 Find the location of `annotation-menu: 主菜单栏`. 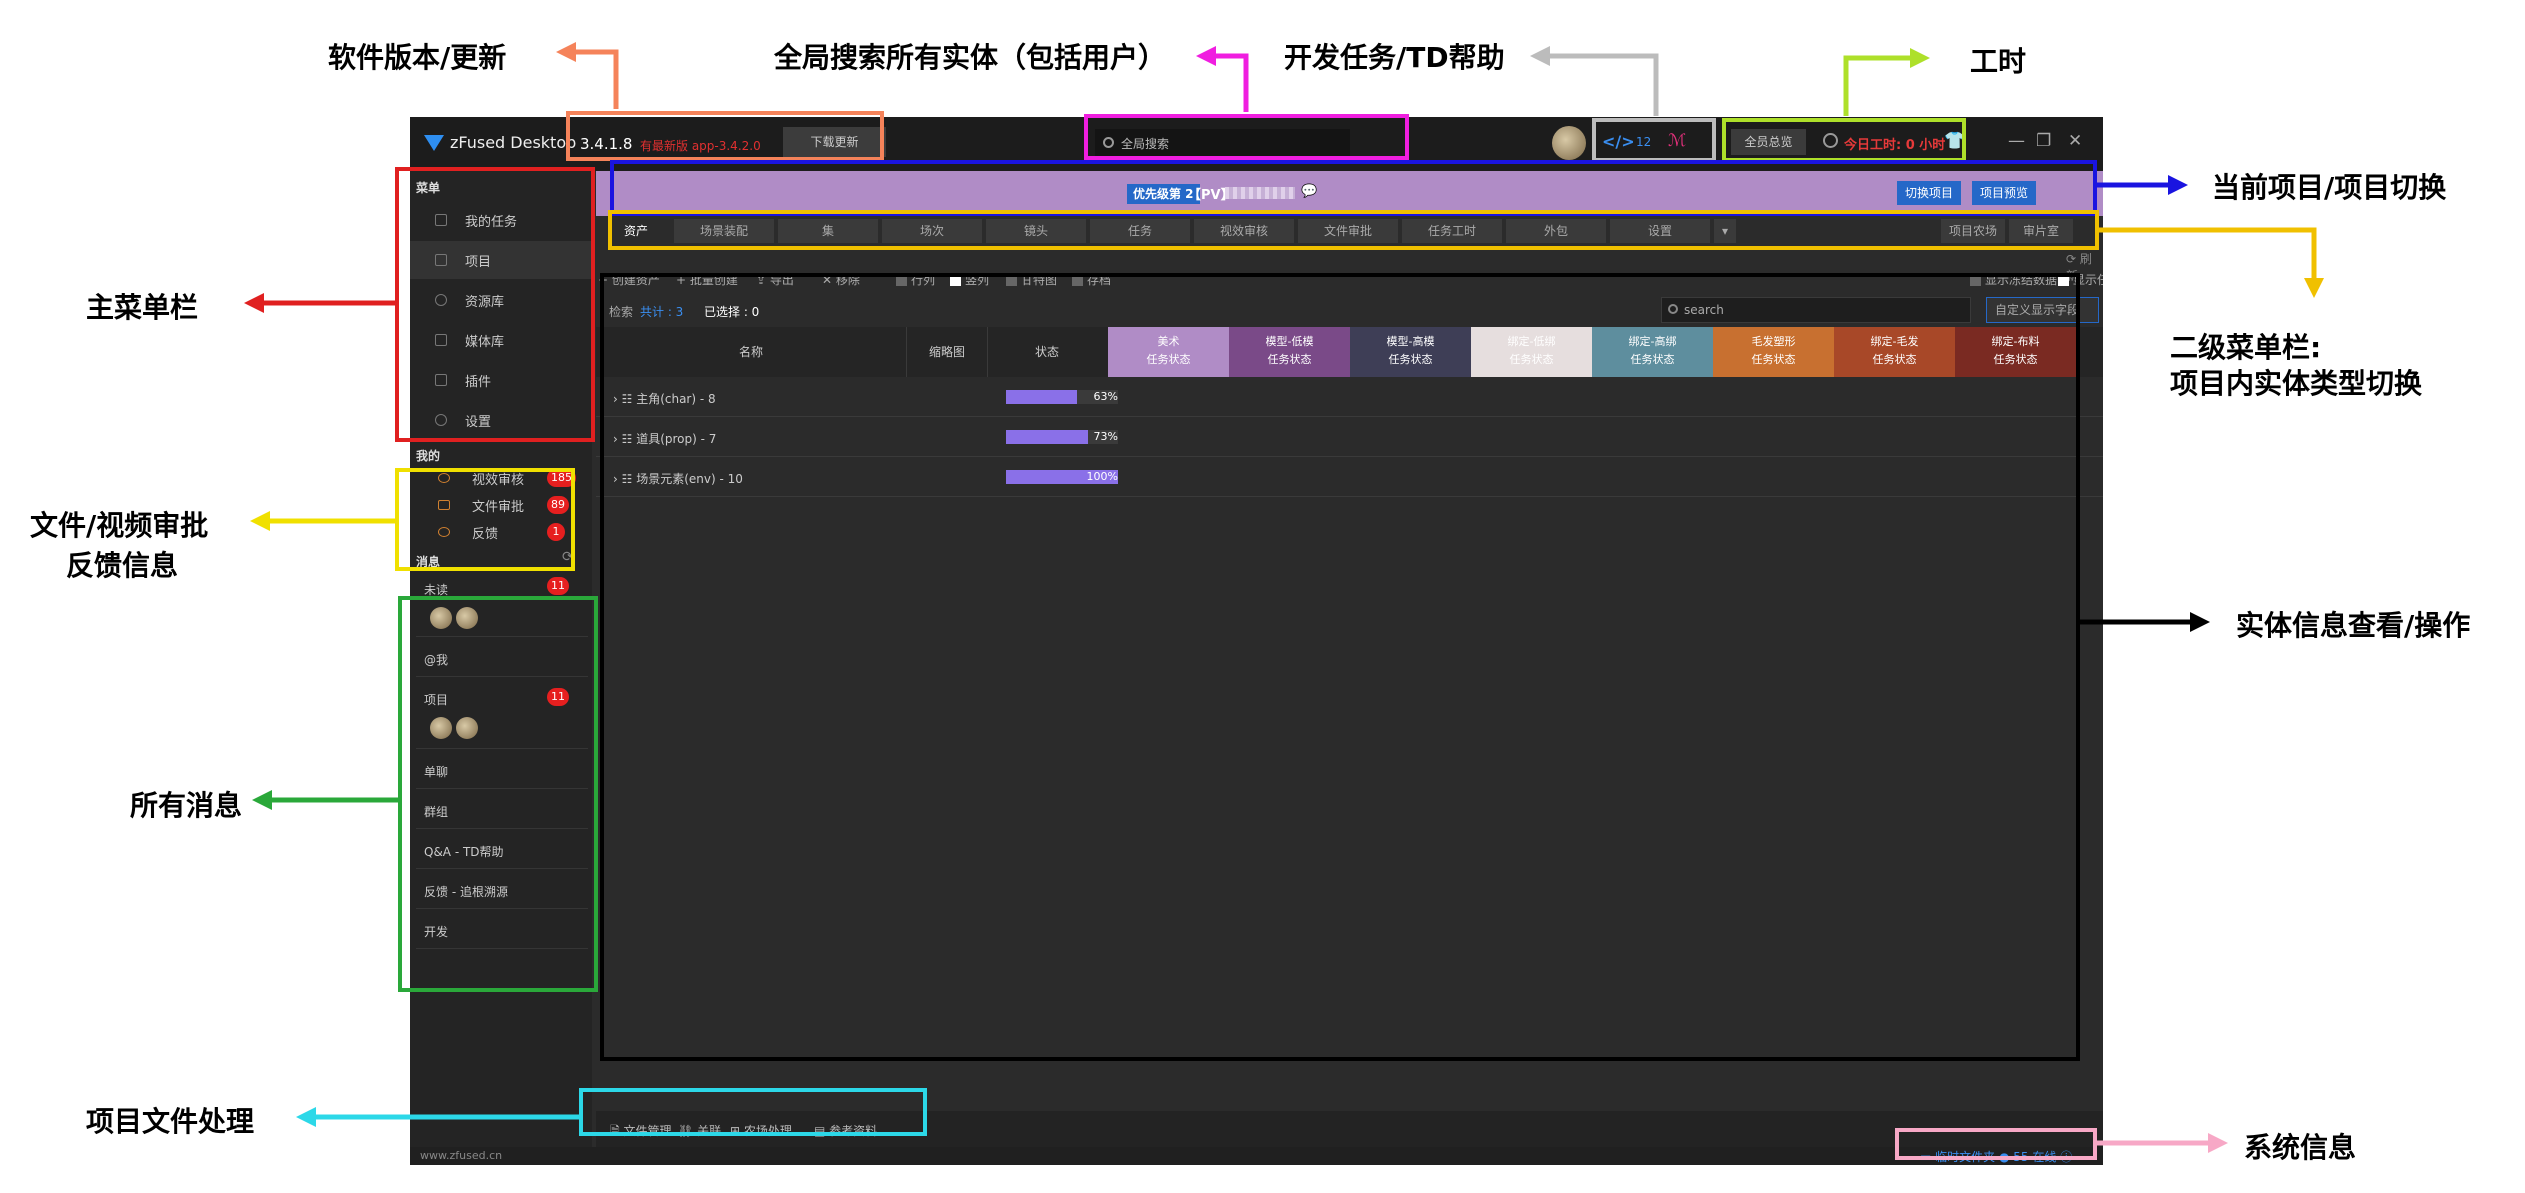

annotation-menu: 主菜单栏 is located at coordinates (142, 307).